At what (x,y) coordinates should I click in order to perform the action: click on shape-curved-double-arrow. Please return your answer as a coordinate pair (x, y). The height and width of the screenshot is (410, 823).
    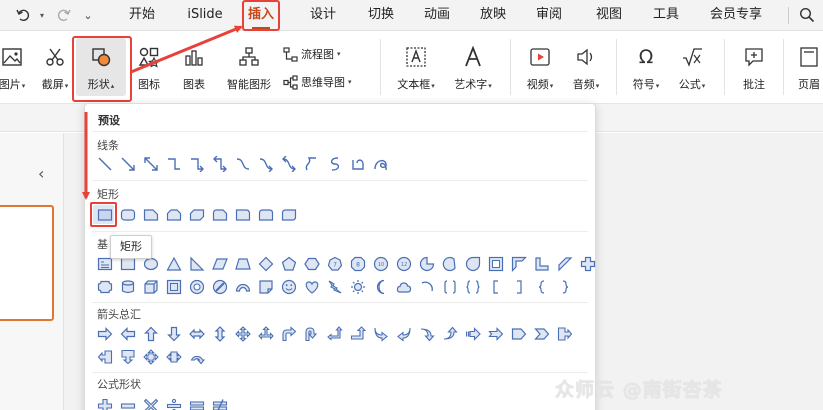
    Looking at the image, I should click on (288, 163).